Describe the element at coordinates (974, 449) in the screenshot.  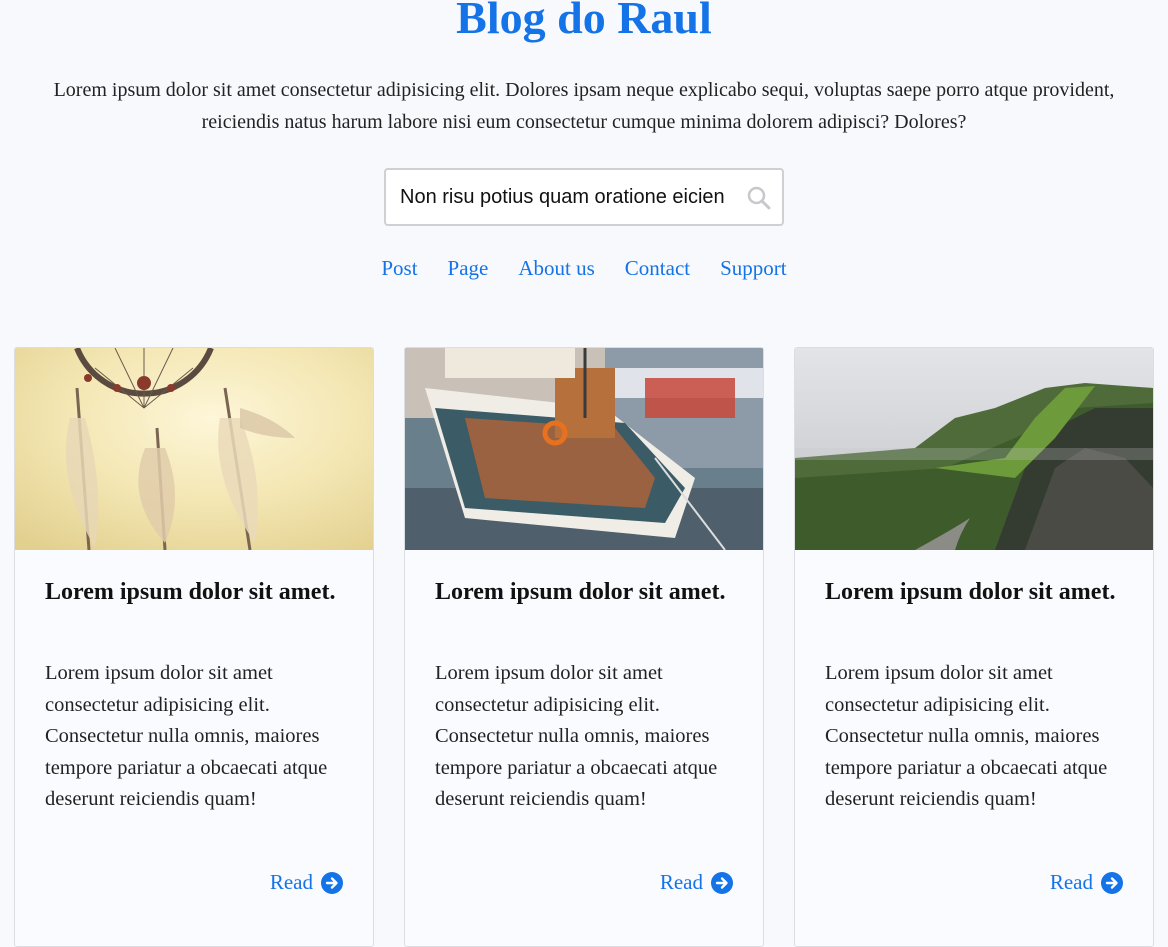
I see `card-image-green-cliffs` at that location.